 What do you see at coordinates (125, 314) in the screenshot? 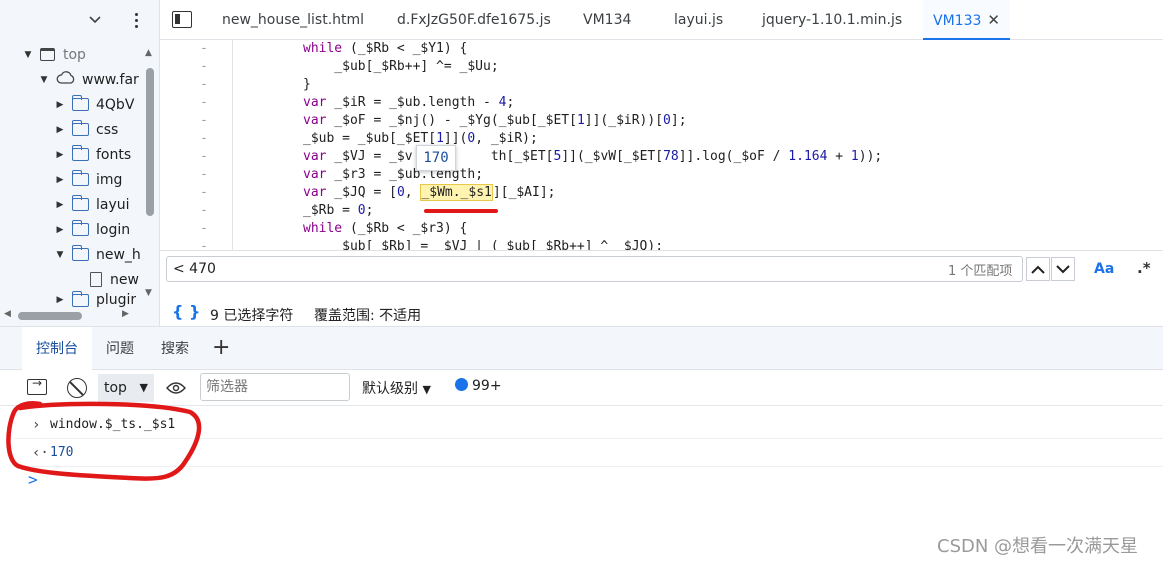
I see `scroll-right-icon: ▶` at bounding box center [125, 314].